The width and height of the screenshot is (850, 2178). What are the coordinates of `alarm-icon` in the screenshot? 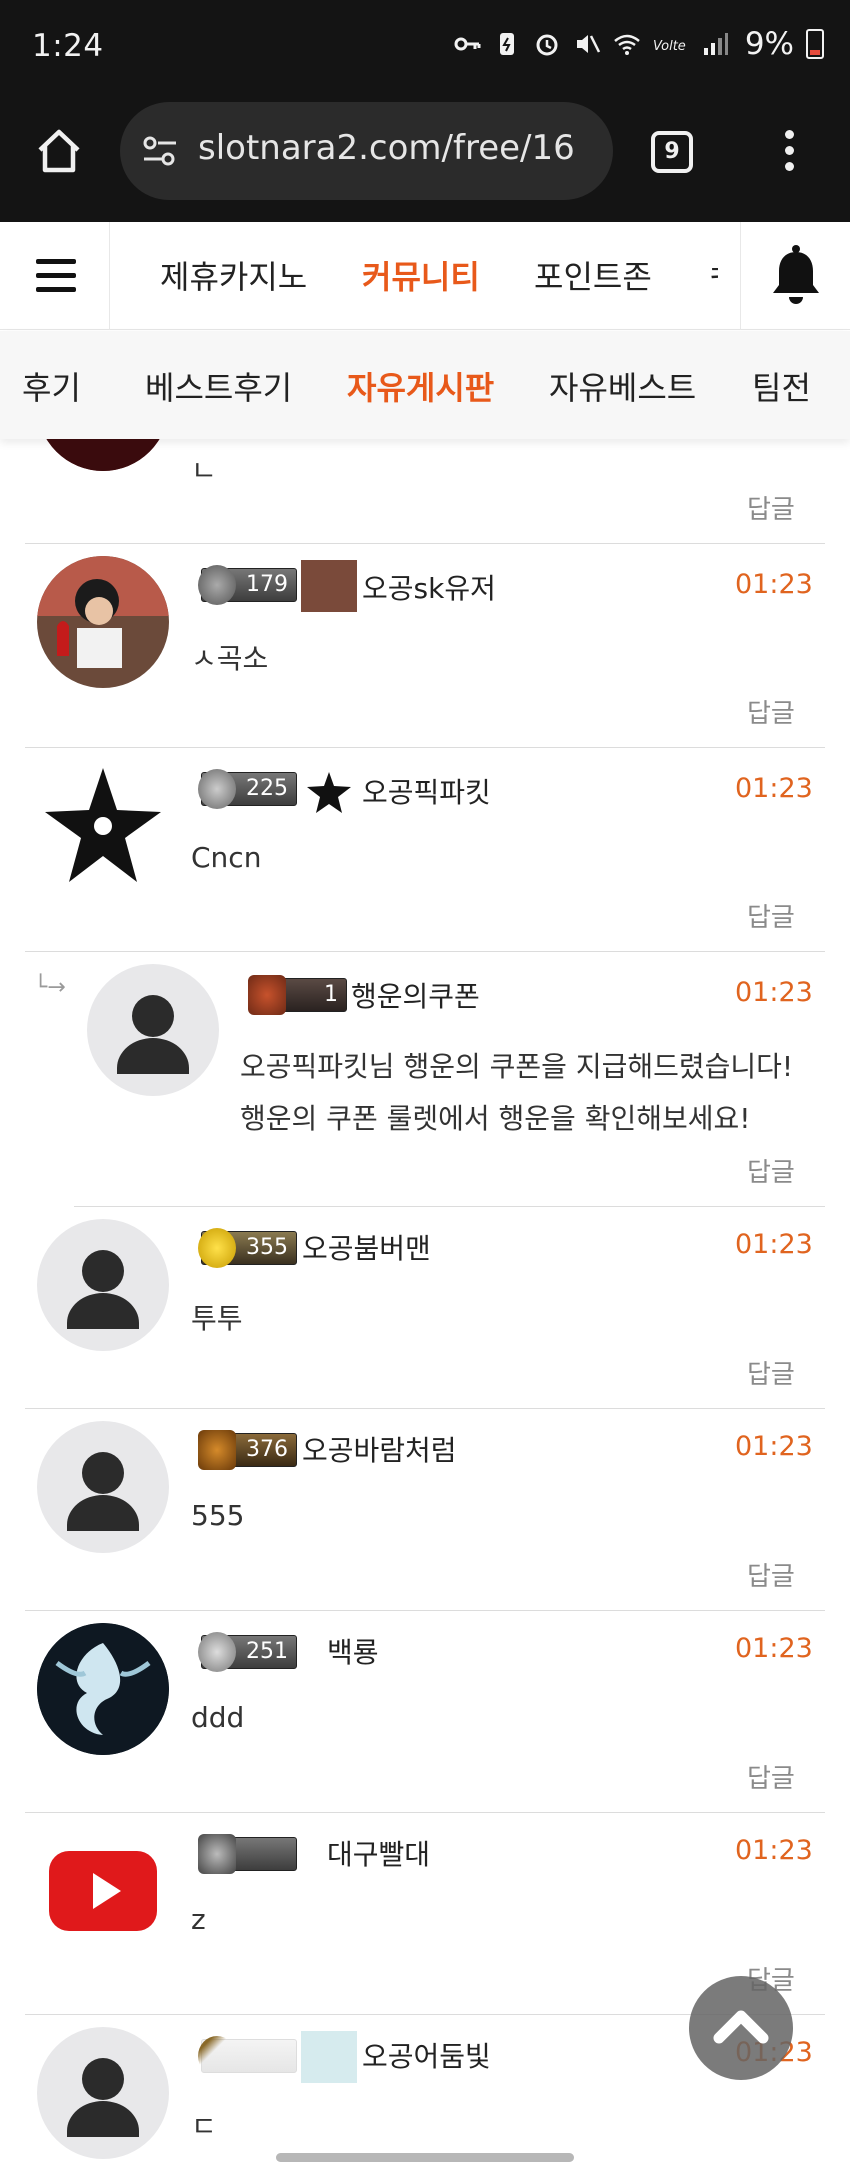 It's located at (547, 45).